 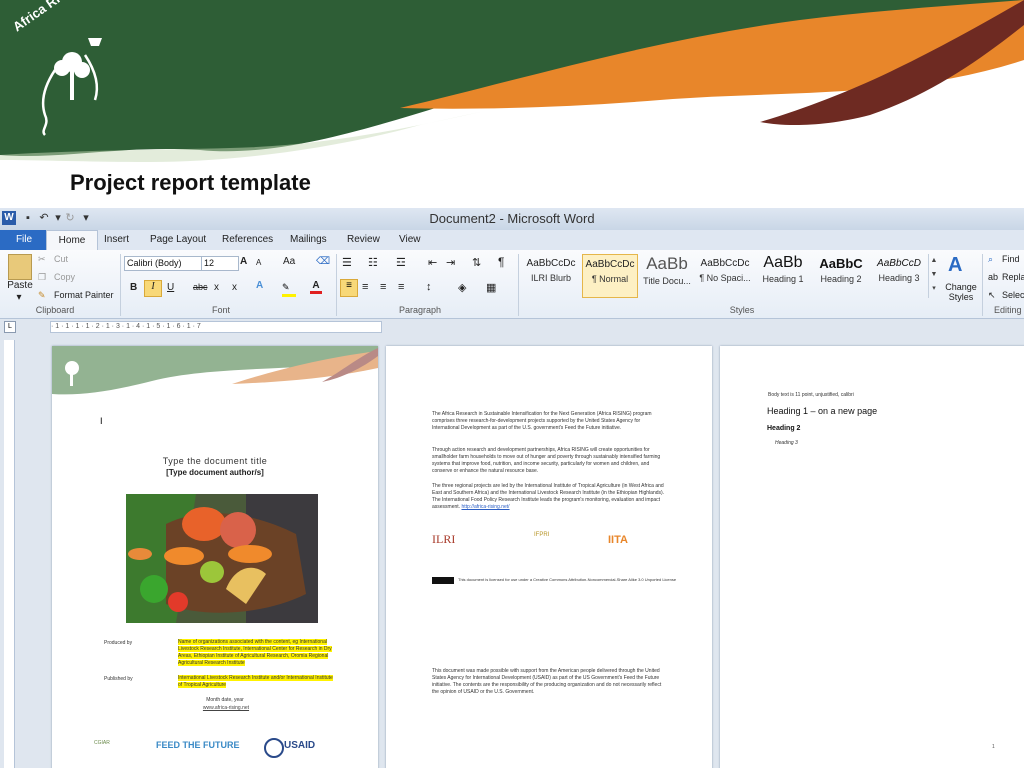 What do you see at coordinates (198, 745) in the screenshot?
I see `feed-the-future-logo: FEED THE FUTURE` at bounding box center [198, 745].